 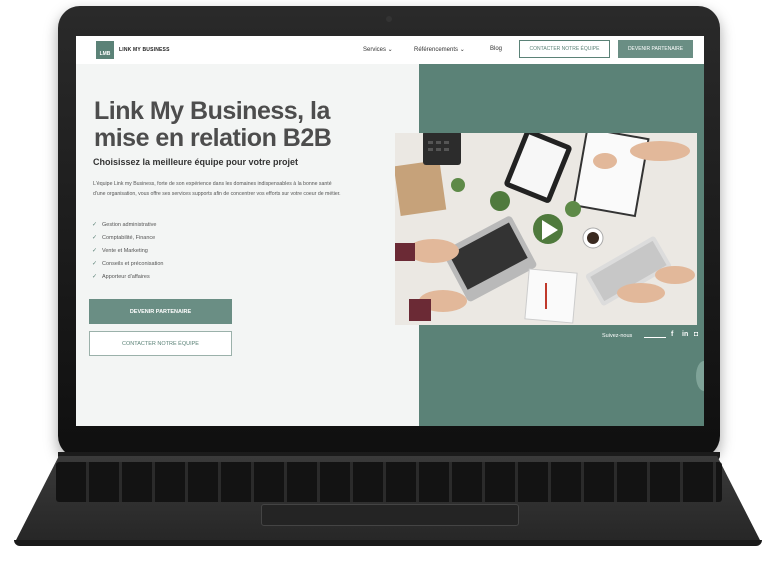 I want to click on keyboard-keys, so click(x=389, y=482).